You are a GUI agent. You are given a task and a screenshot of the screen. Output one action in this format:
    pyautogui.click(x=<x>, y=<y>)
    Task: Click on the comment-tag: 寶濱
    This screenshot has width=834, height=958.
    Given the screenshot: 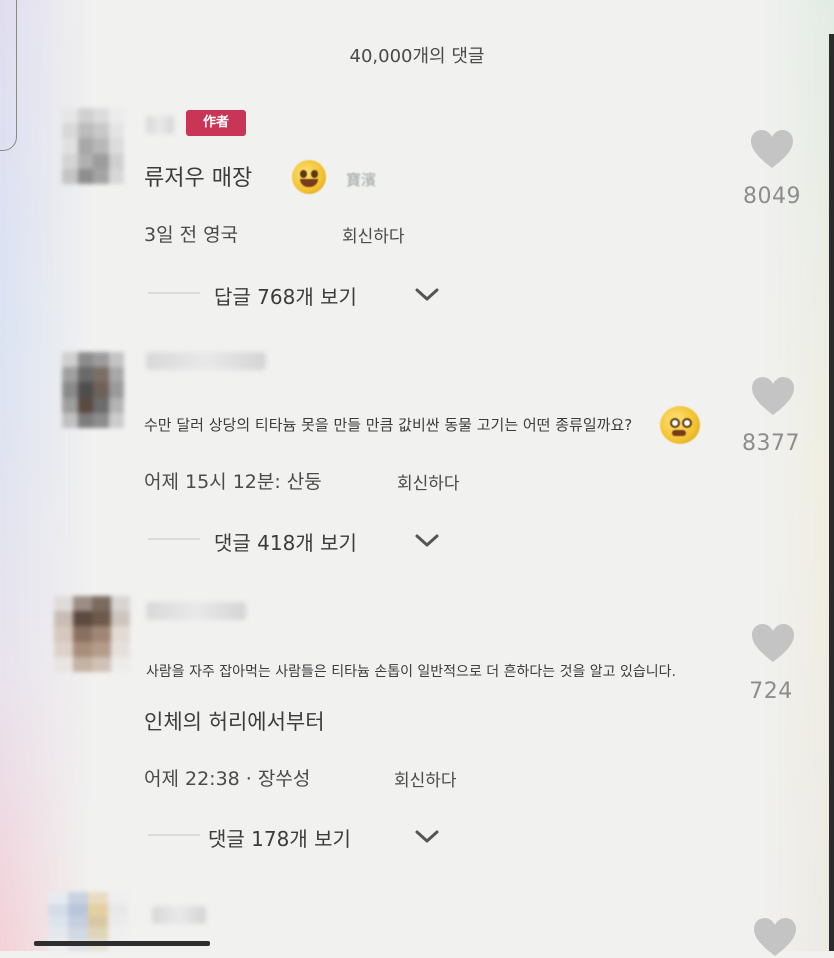 What is the action you would take?
    pyautogui.click(x=361, y=180)
    